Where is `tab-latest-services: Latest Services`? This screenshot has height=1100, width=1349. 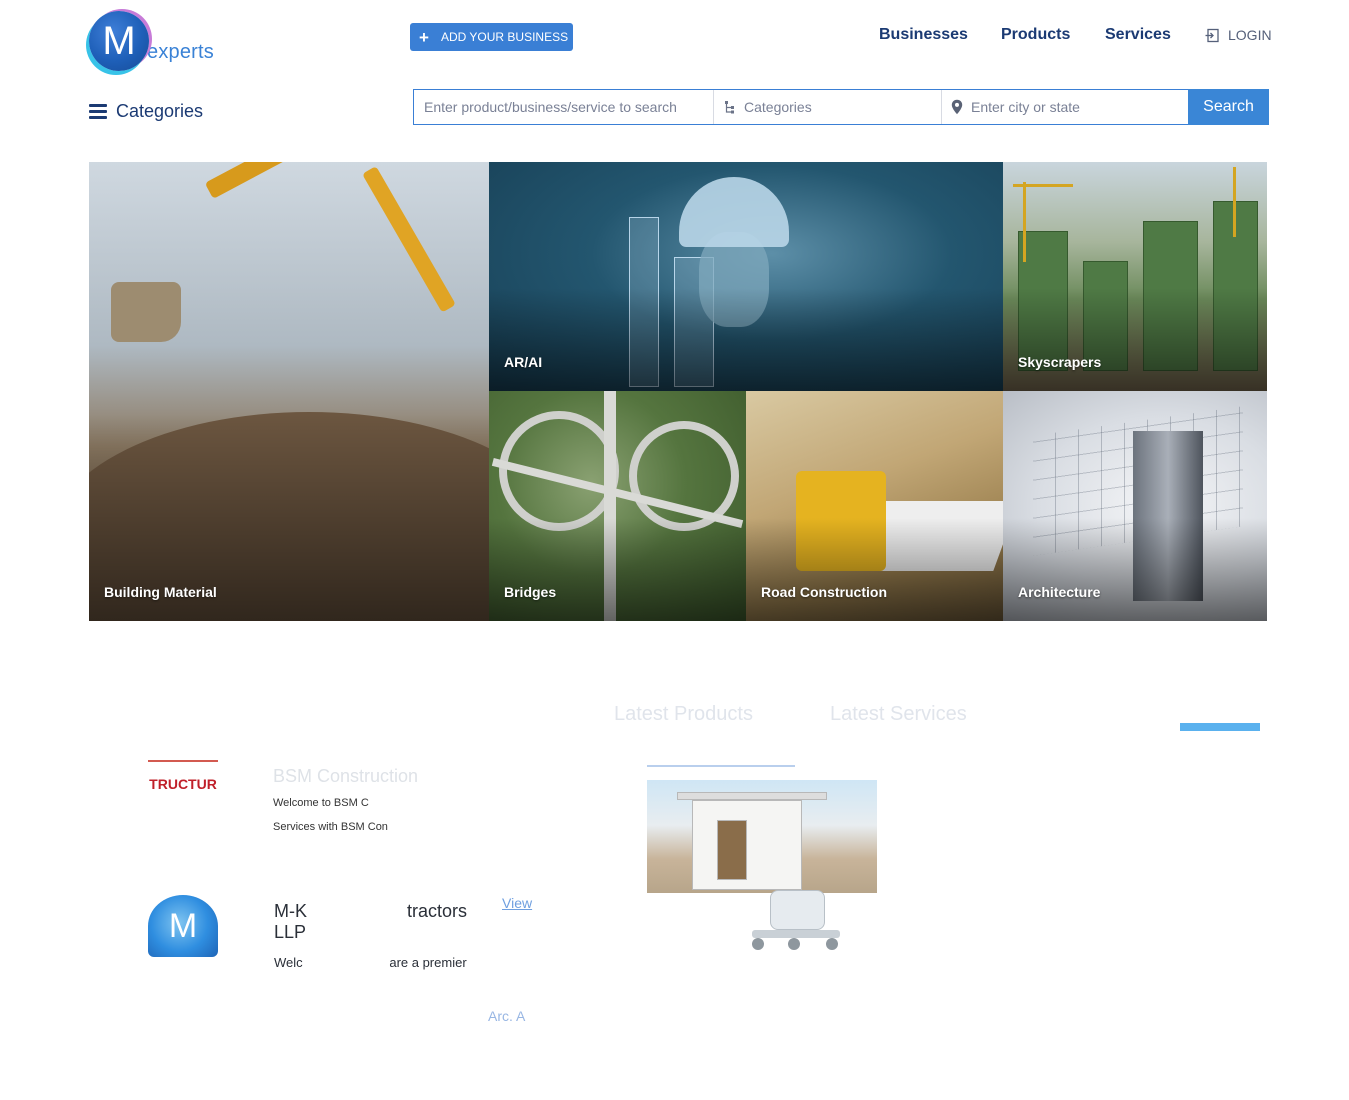
tab-latest-services: Latest Services is located at coordinates (898, 714).